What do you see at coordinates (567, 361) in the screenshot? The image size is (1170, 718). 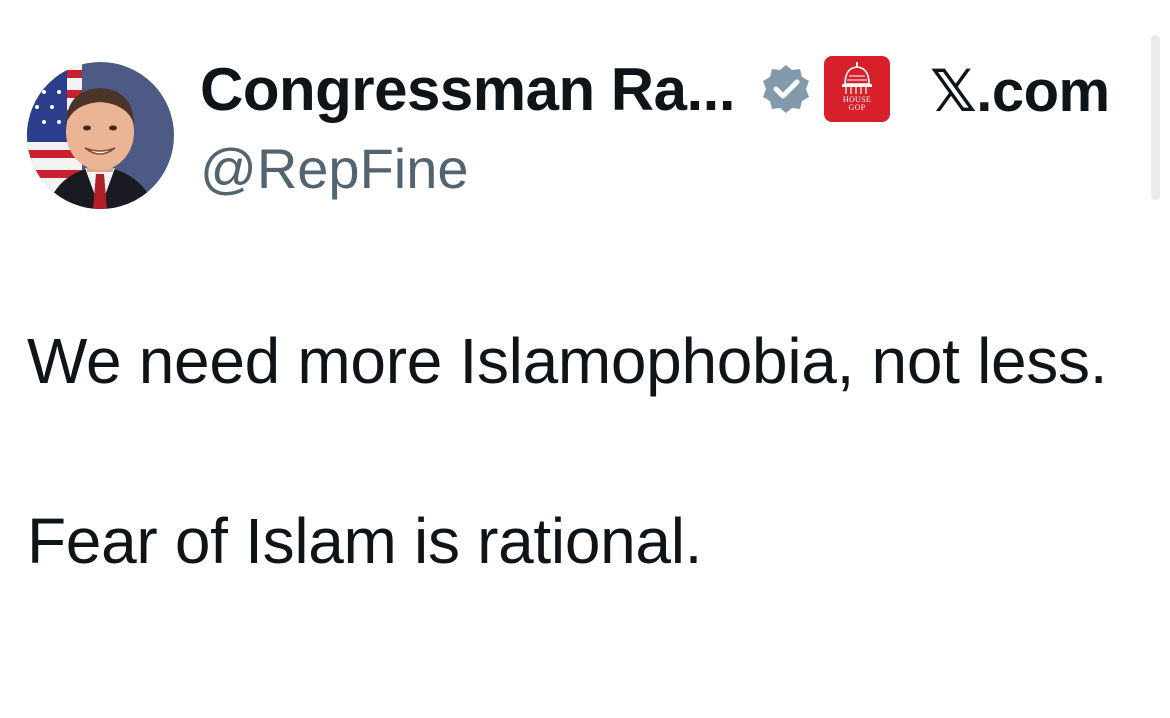 I see `tweet-paragraph: We need more Islamophobia, not less.` at bounding box center [567, 361].